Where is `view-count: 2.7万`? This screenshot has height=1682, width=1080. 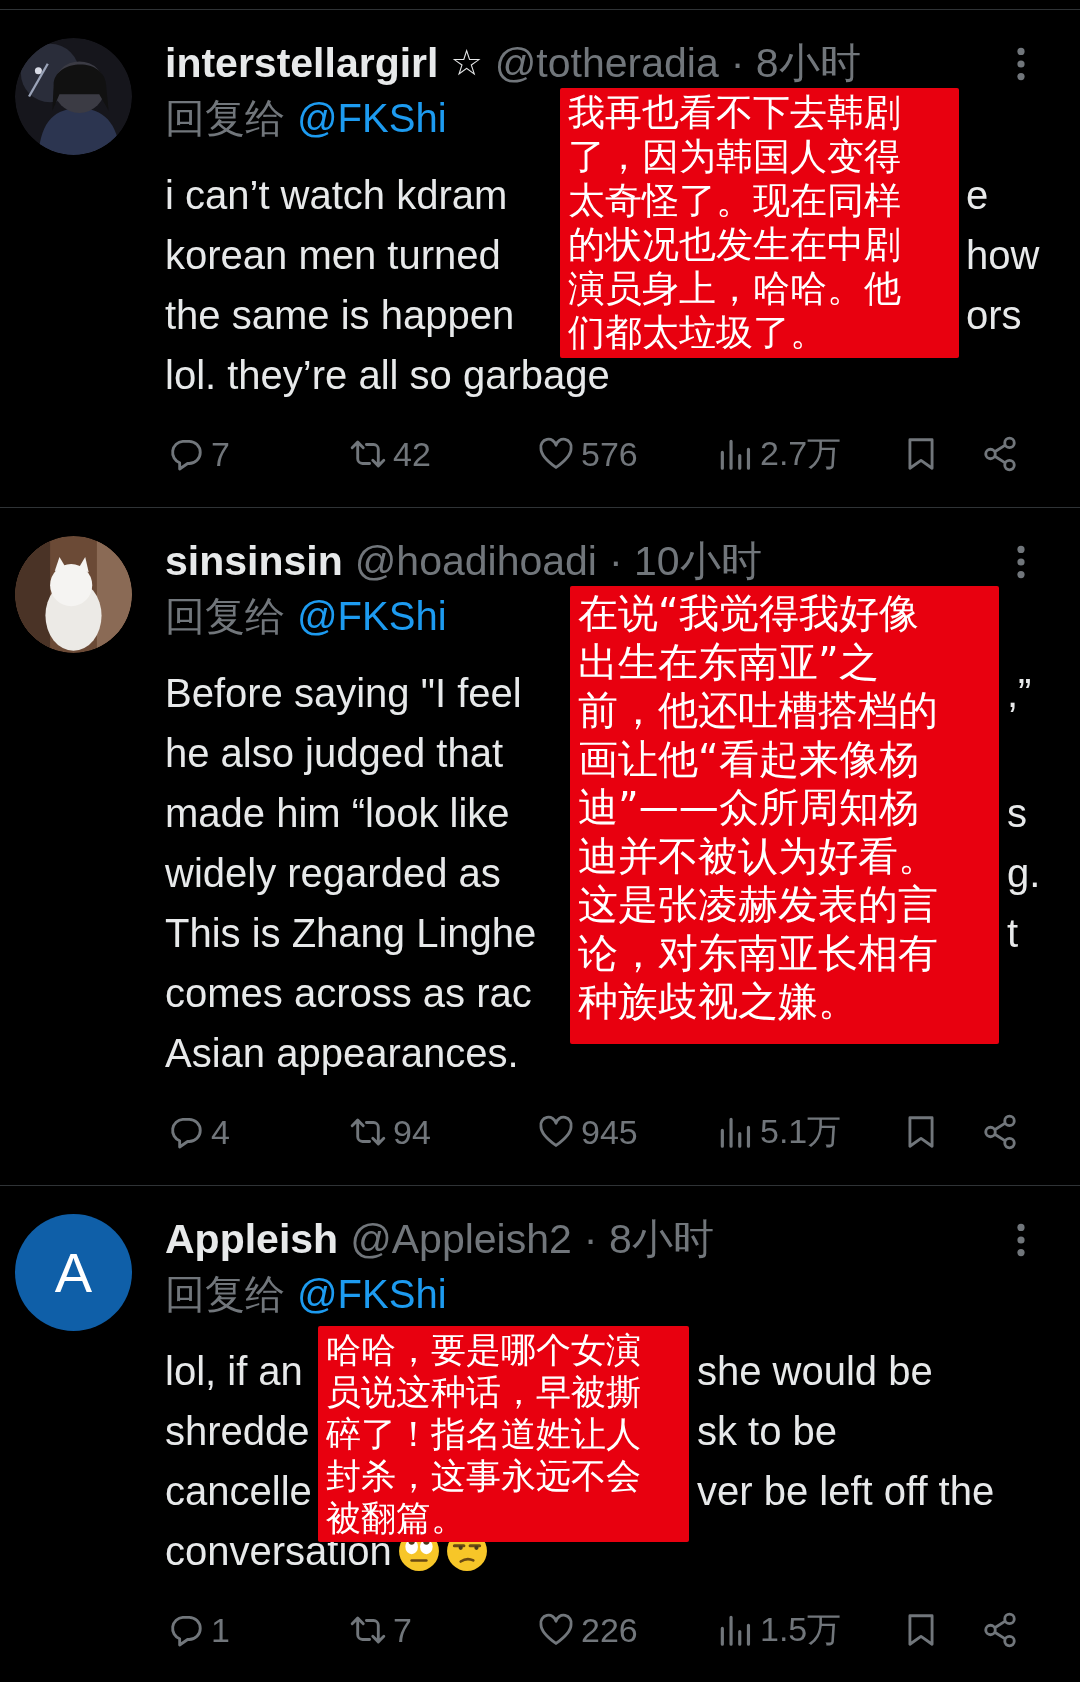 view-count: 2.7万 is located at coordinates (801, 453).